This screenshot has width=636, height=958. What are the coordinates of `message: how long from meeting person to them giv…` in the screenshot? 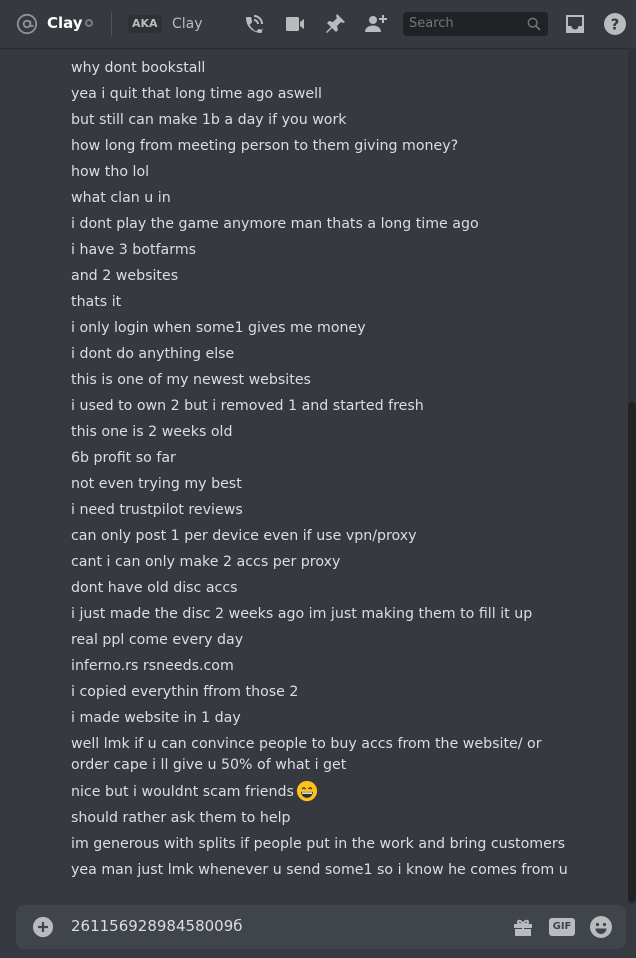 It's located at (265, 146).